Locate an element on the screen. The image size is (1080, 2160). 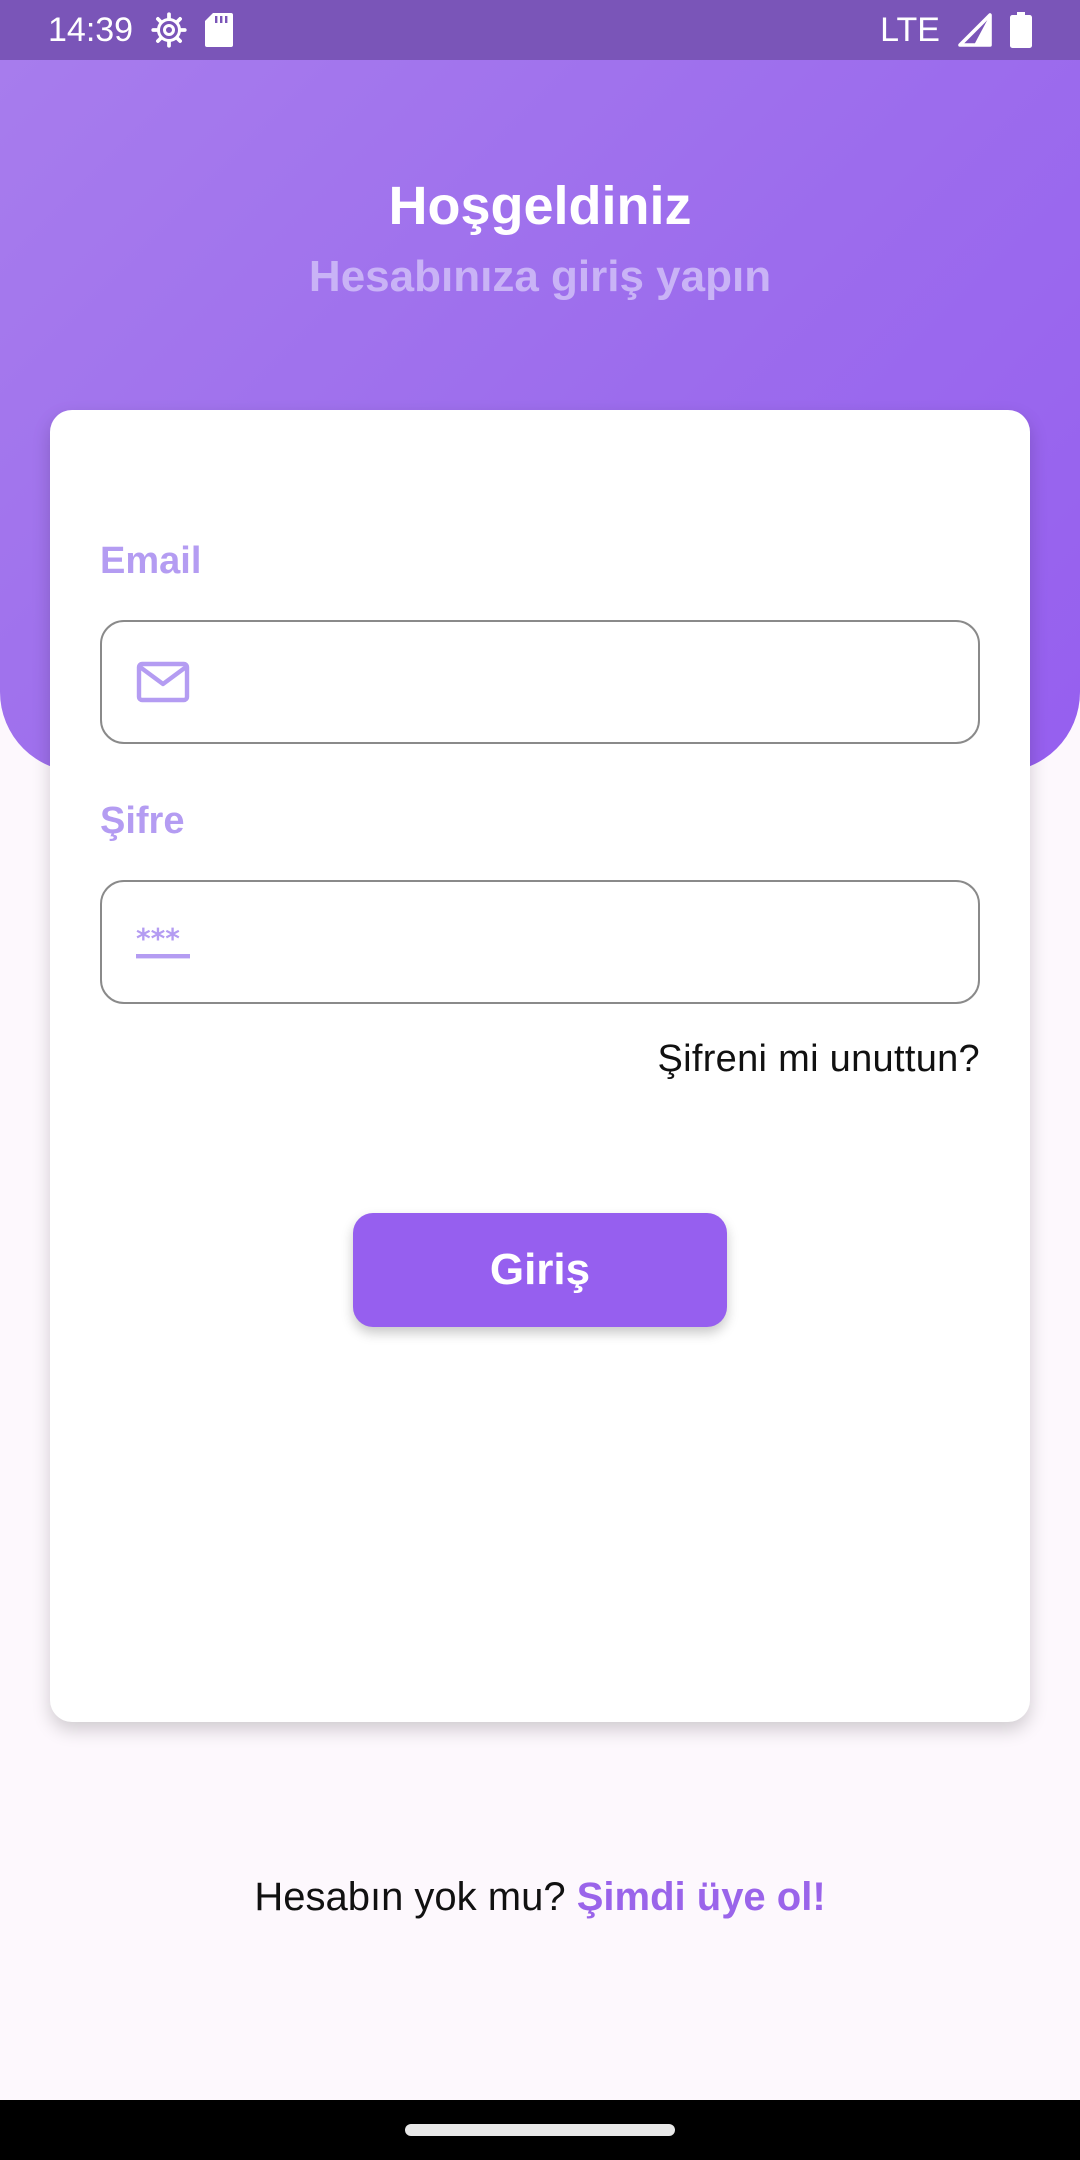
status-bar: 14:39 LTE is located at coordinates (540, 30).